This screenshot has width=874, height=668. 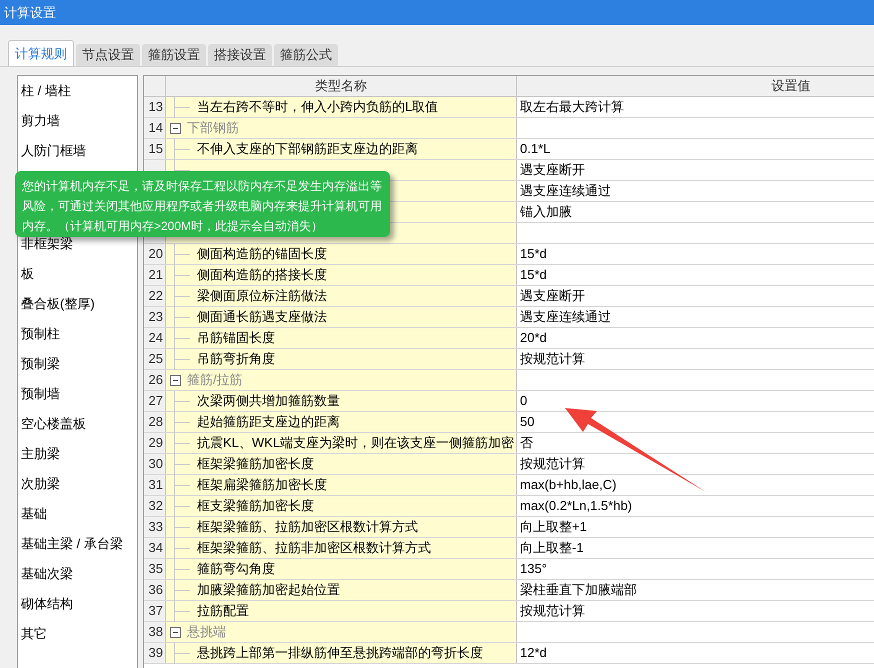 I want to click on setting-value: 12*d, so click(x=533, y=653).